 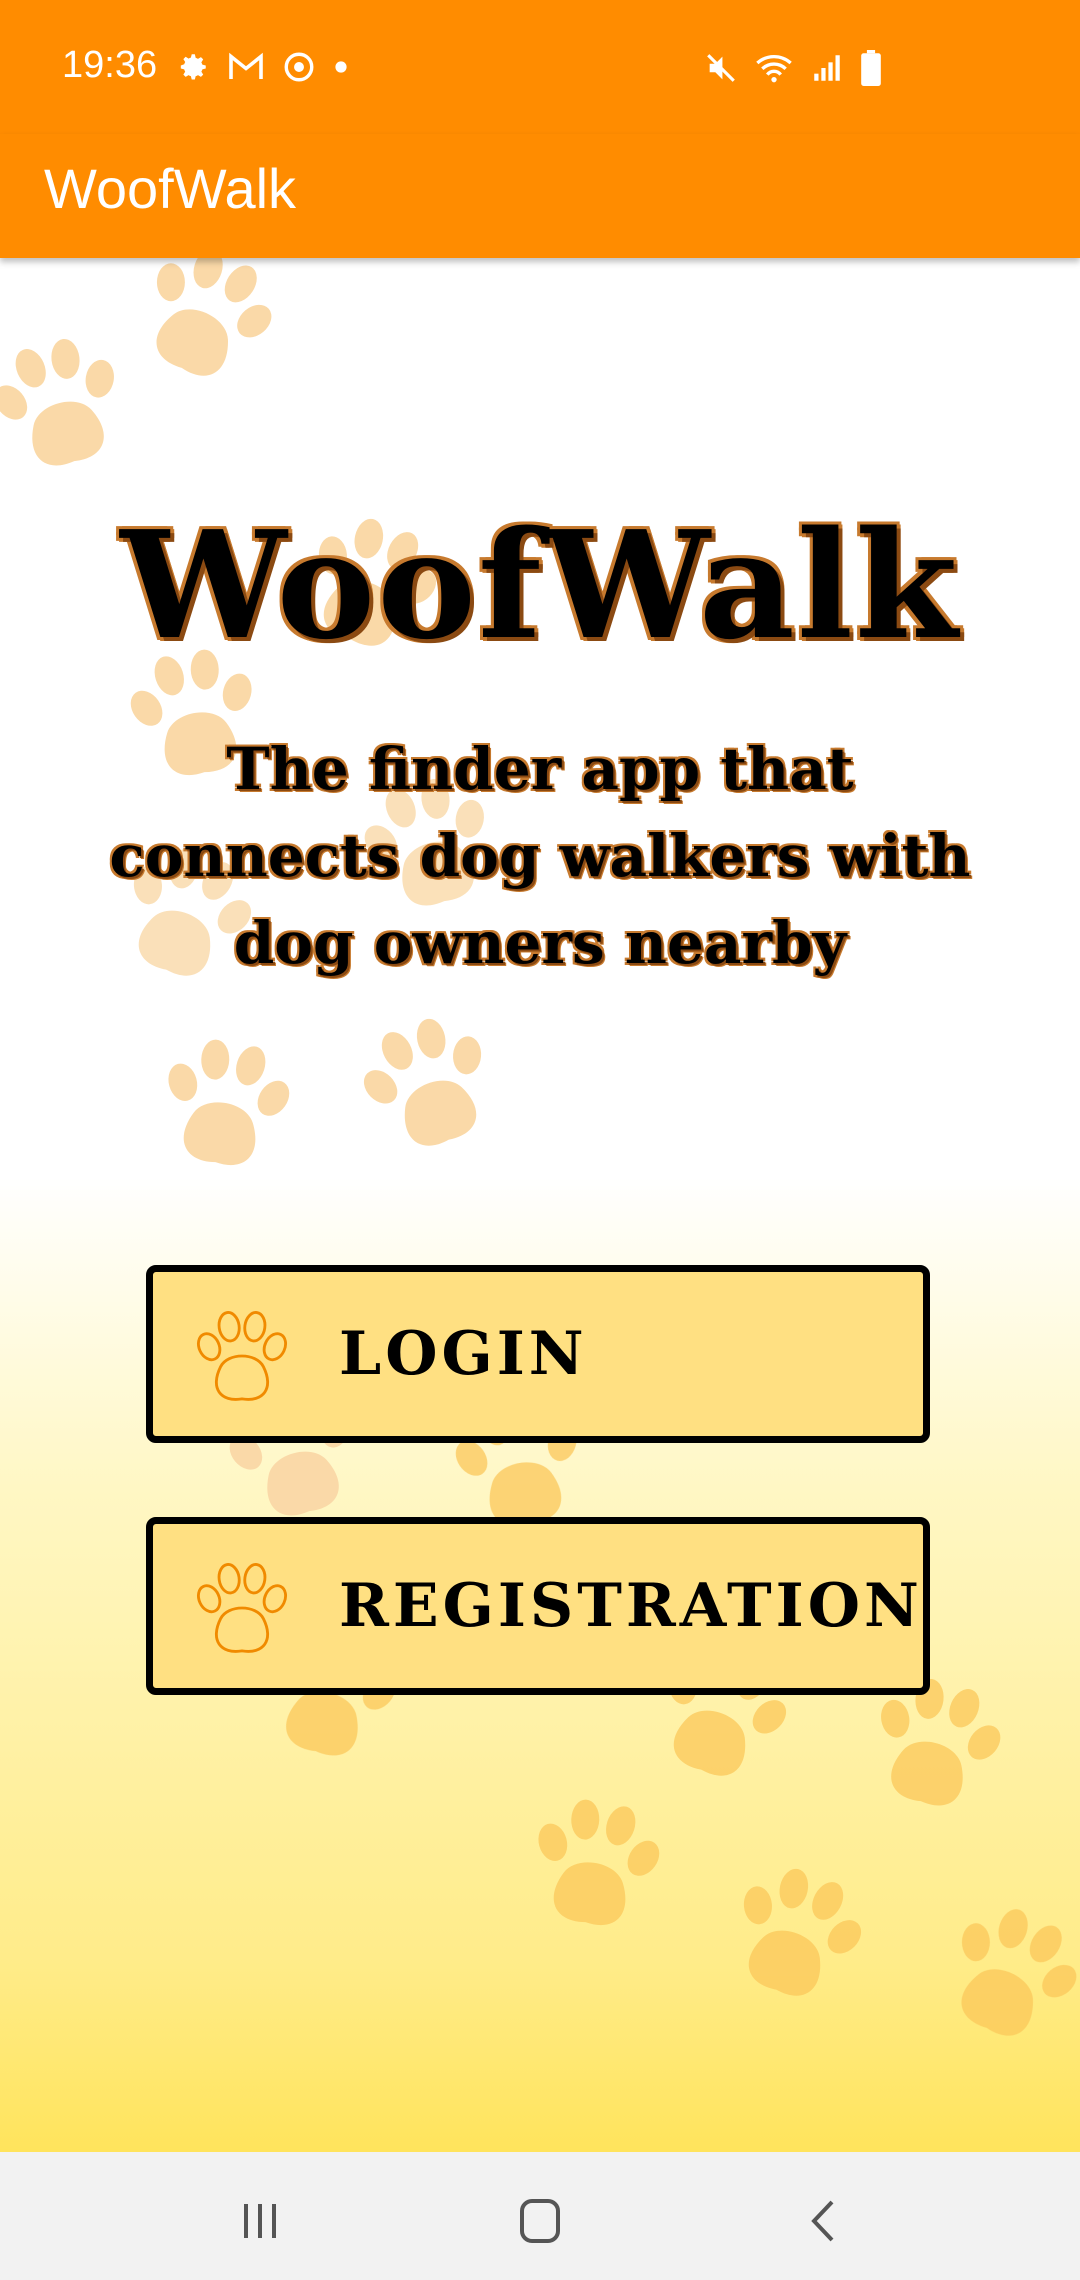 I want to click on back-icon, so click(x=824, y=2221).